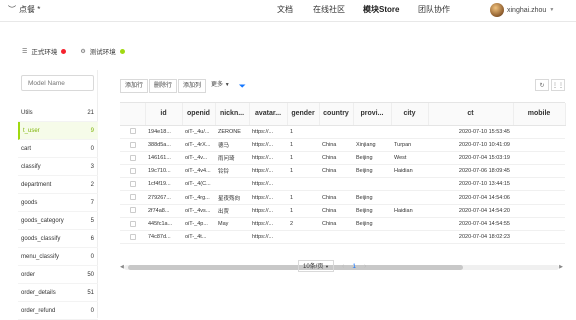  Describe the element at coordinates (220, 86) in the screenshot. I see `more-button: 更多 ▼` at that location.